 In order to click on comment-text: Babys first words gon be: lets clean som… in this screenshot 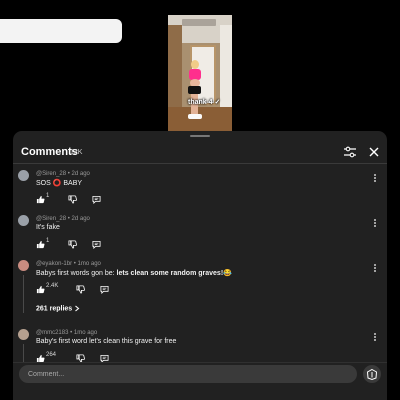, I will do `click(134, 273)`.